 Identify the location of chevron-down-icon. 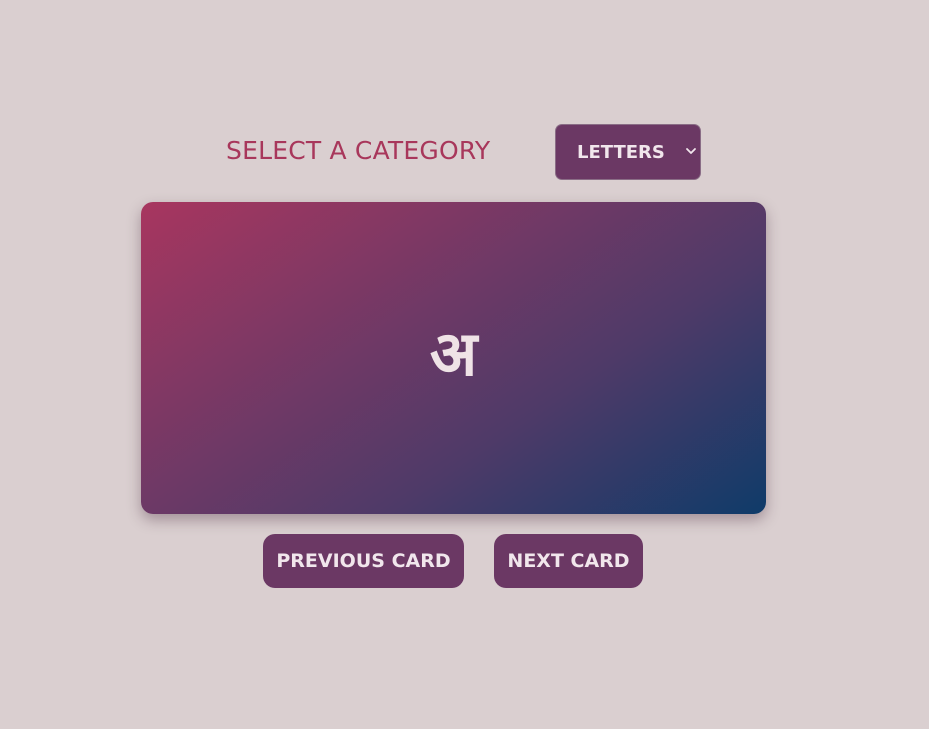
(691, 151).